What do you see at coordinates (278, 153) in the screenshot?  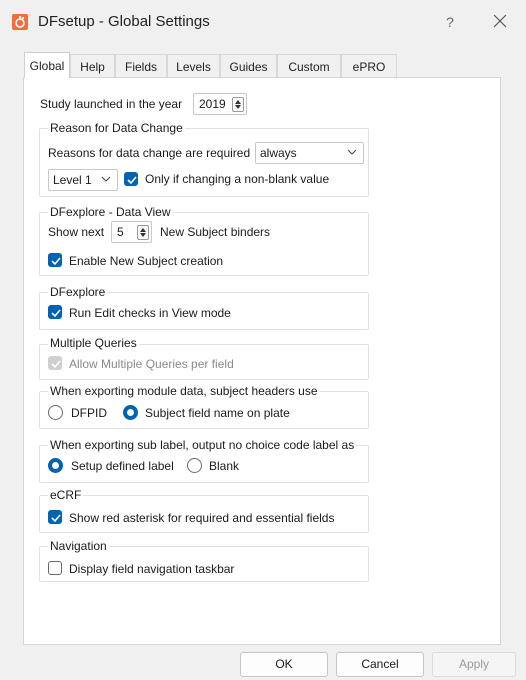 I see `reason-required-value: always` at bounding box center [278, 153].